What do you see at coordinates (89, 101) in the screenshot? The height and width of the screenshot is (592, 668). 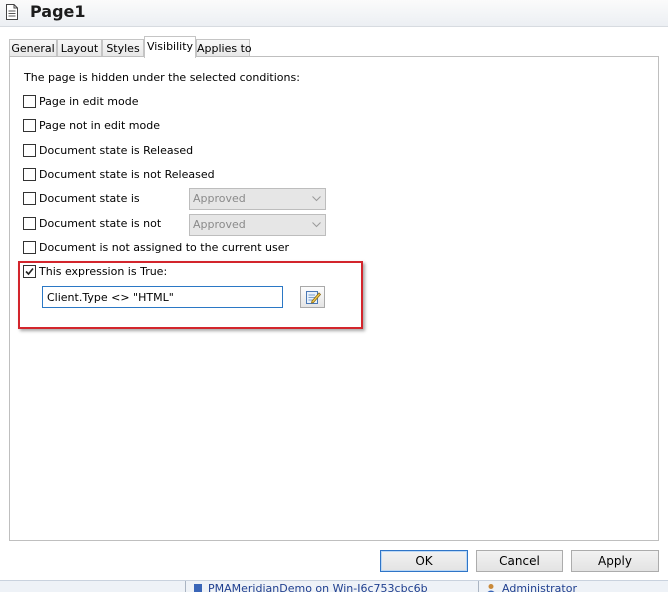 I see `condition-label: Page in edit mode` at bounding box center [89, 101].